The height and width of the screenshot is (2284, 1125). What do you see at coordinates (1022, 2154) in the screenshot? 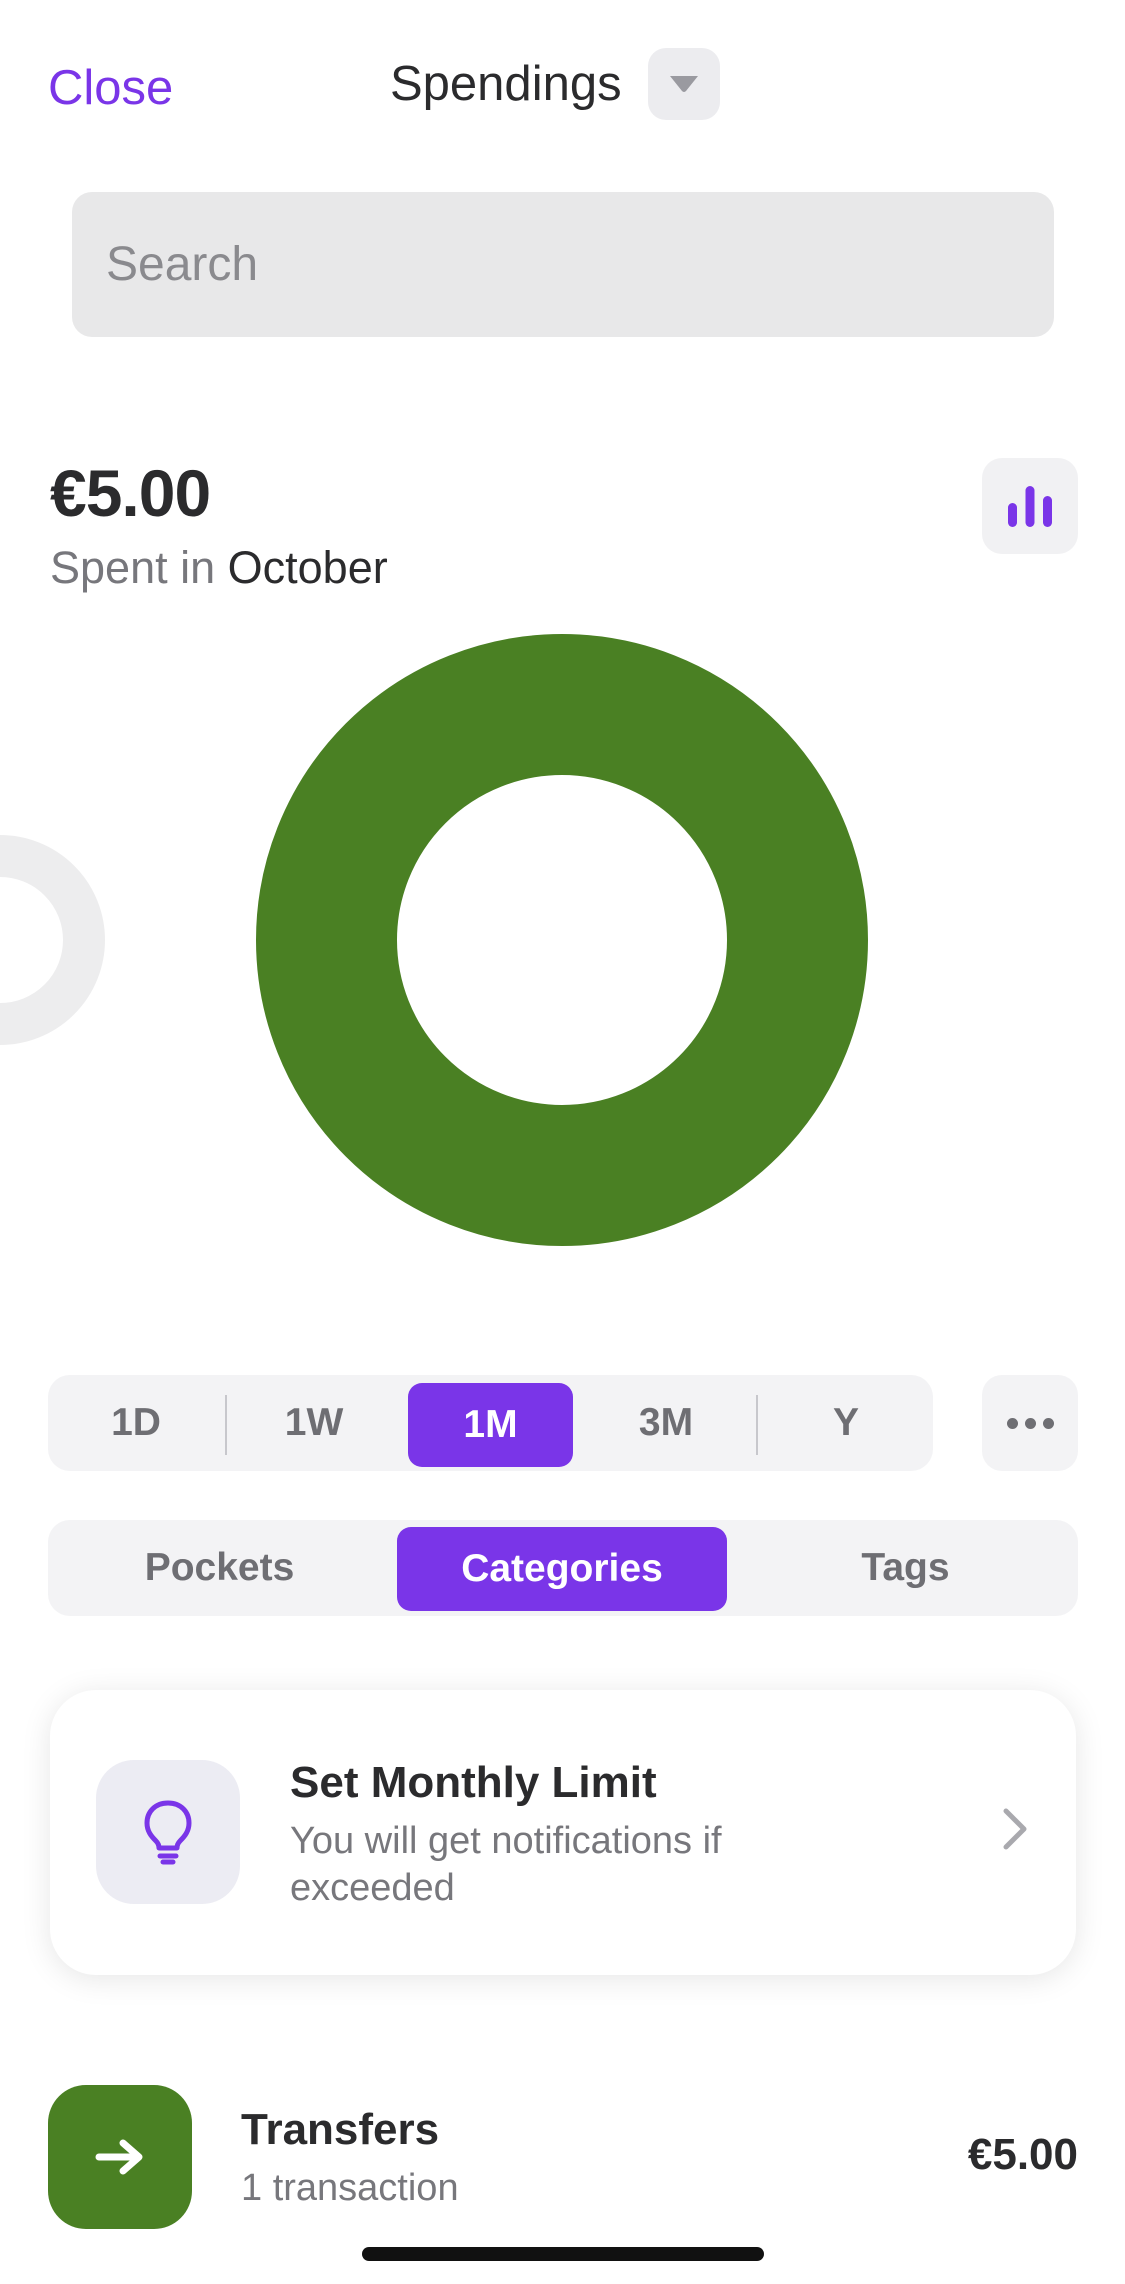
I see `category-amount: €5.00` at bounding box center [1022, 2154].